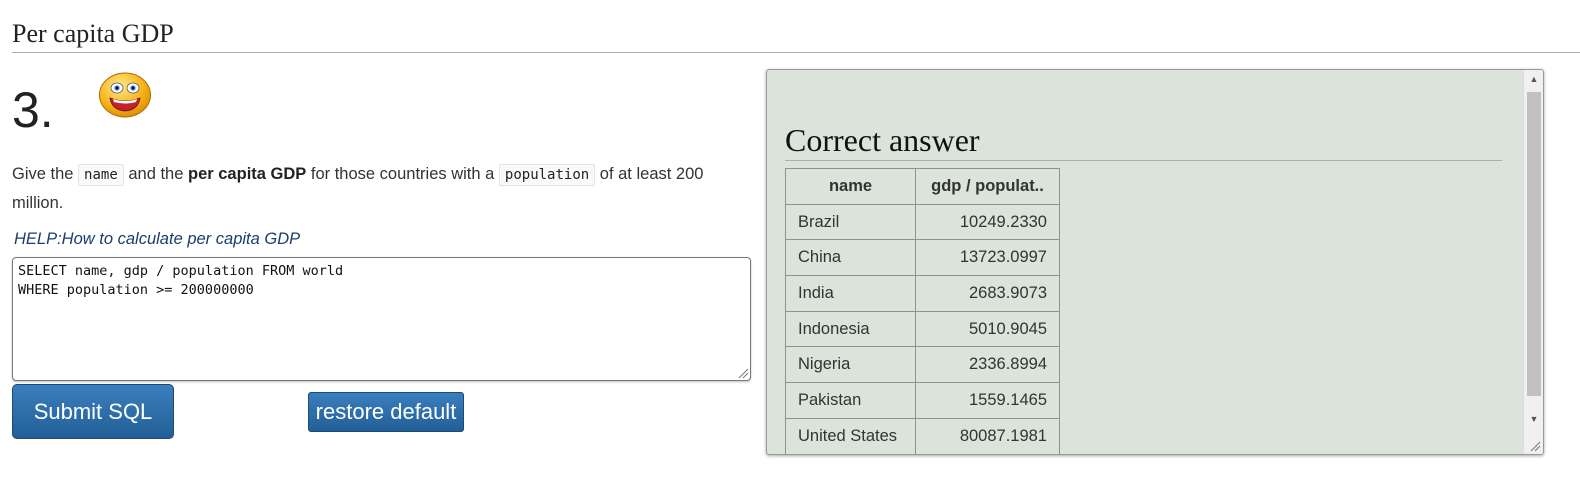 The height and width of the screenshot is (483, 1580). Describe the element at coordinates (987, 435) in the screenshot. I see `gdp-per-capita-cell: 80087.1981` at that location.